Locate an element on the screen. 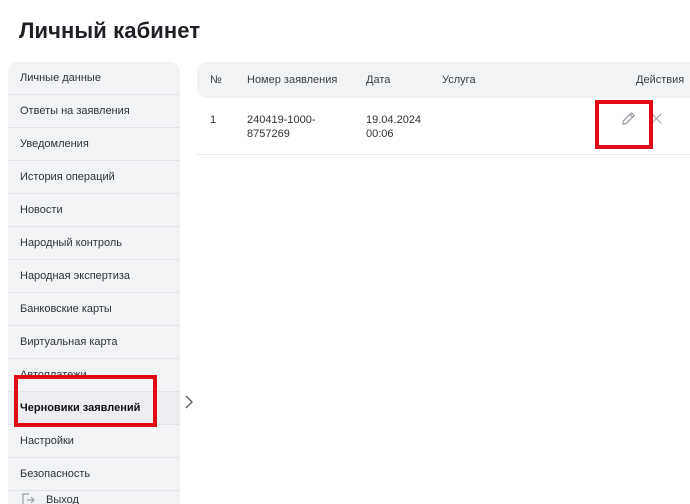 This screenshot has height=504, width=690. highlight-edit-action is located at coordinates (624, 124).